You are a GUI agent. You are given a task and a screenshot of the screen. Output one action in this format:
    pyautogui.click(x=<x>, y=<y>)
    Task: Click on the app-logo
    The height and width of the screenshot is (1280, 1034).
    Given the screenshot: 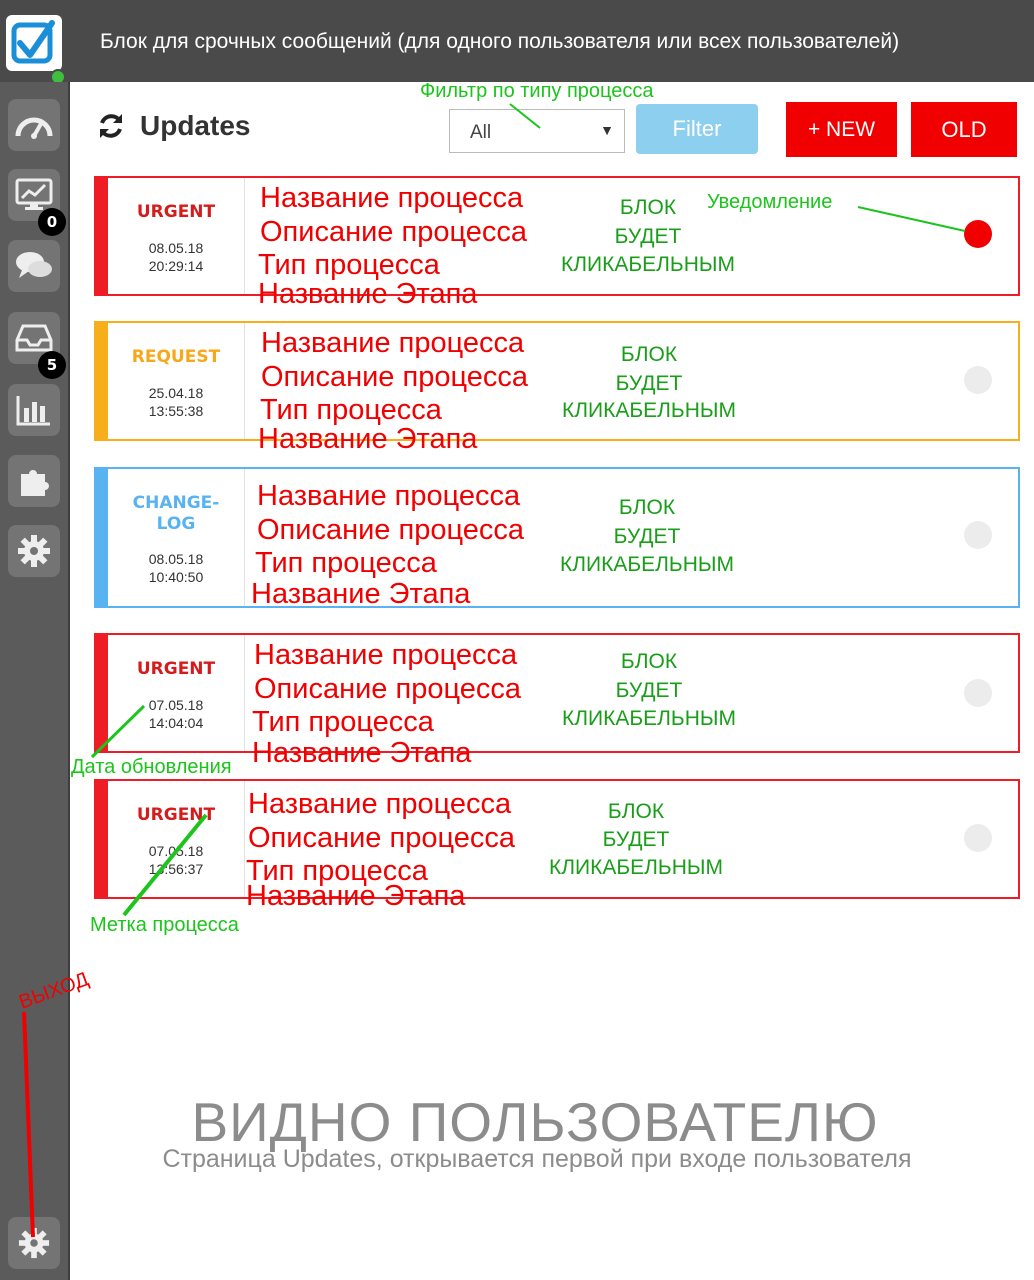 What is the action you would take?
    pyautogui.click(x=36, y=50)
    